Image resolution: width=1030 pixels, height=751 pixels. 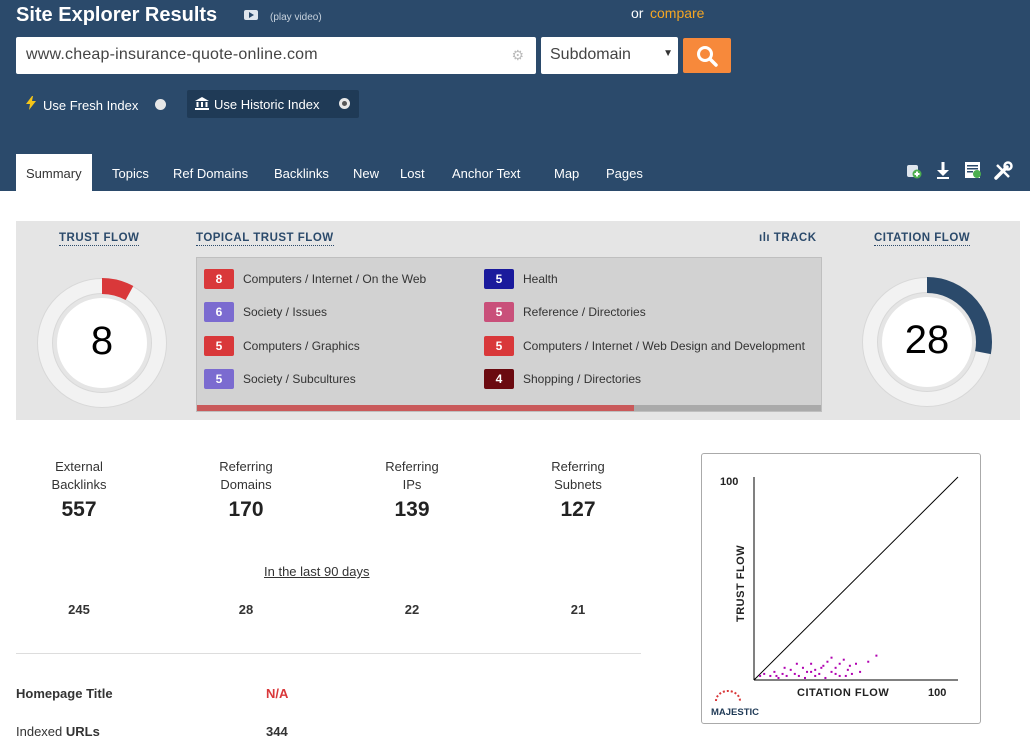 What do you see at coordinates (566, 172) in the screenshot?
I see `tab-map: Map` at bounding box center [566, 172].